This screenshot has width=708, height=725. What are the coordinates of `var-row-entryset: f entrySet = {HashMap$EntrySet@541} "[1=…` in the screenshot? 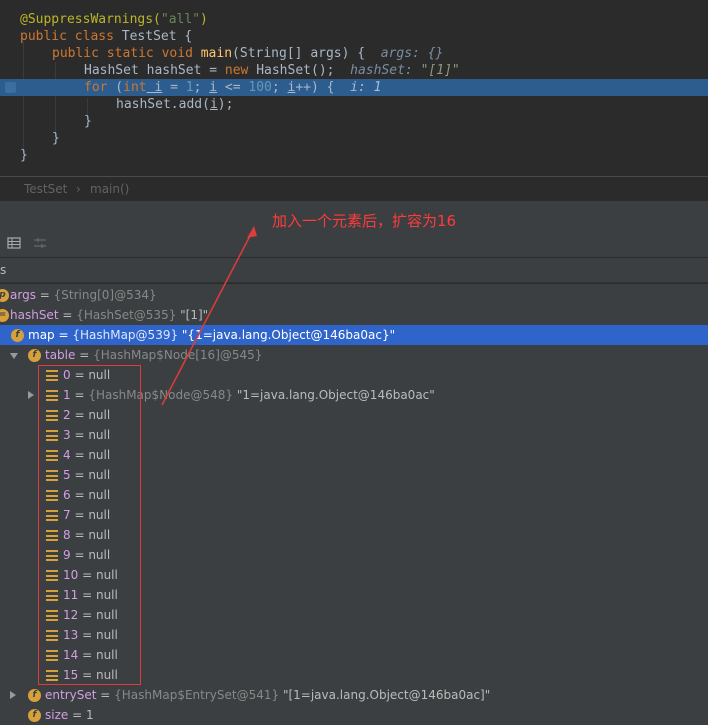 It's located at (354, 695).